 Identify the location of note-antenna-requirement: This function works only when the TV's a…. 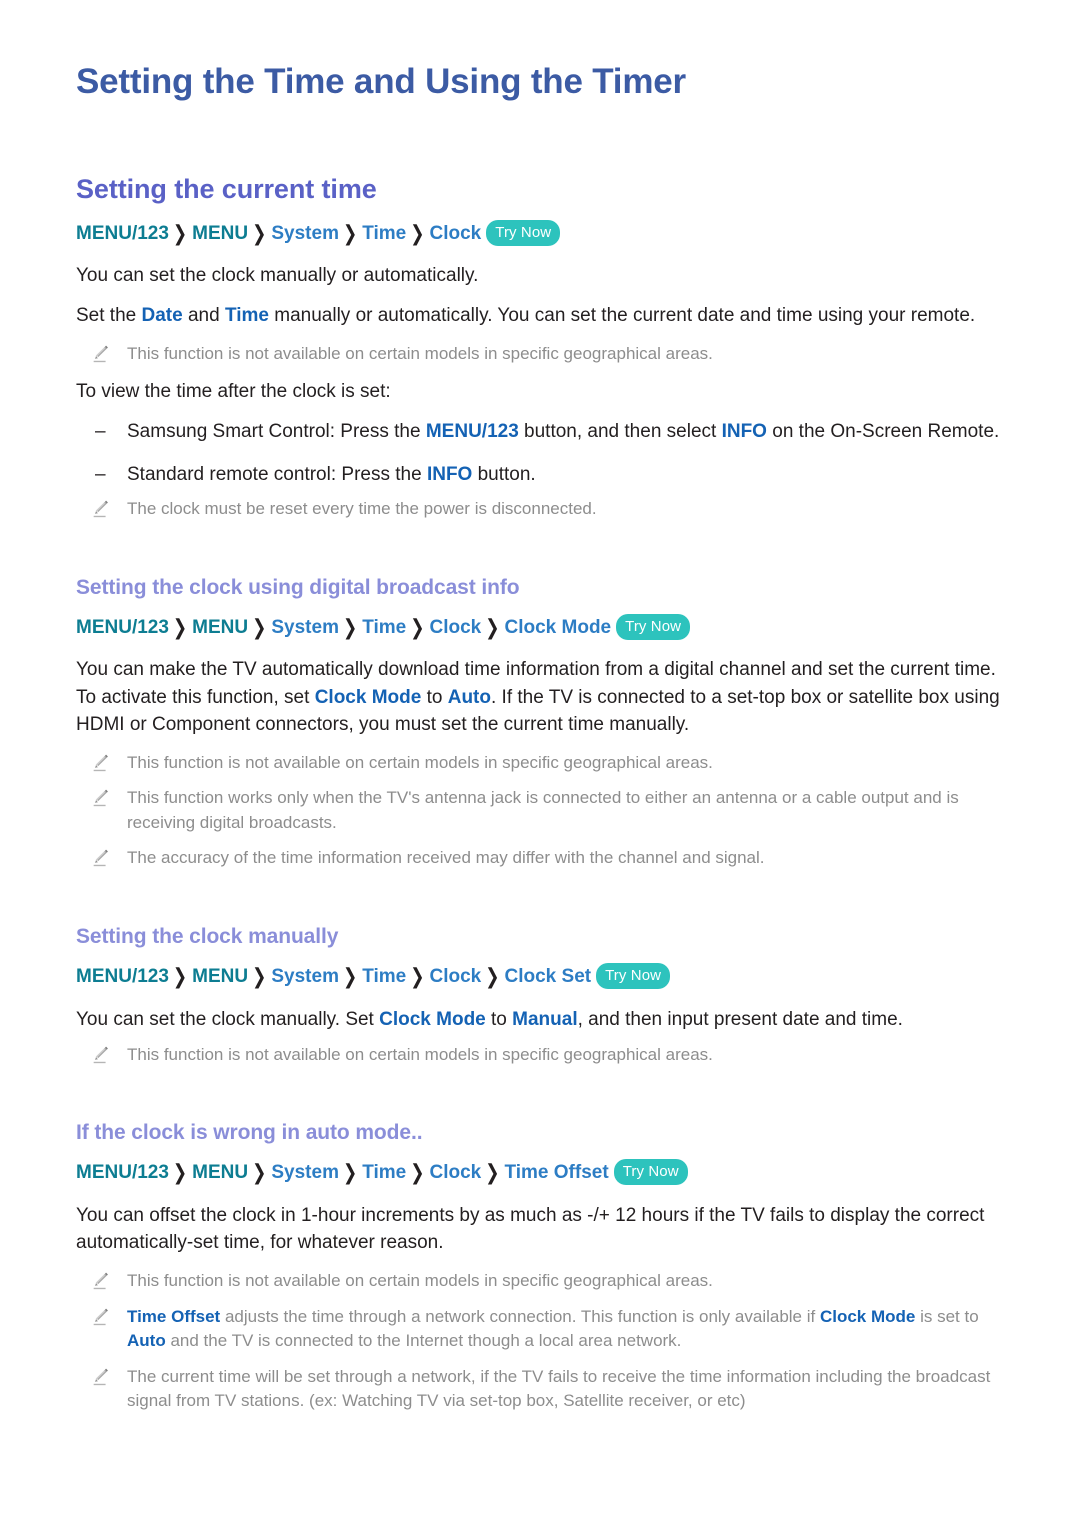
(547, 810).